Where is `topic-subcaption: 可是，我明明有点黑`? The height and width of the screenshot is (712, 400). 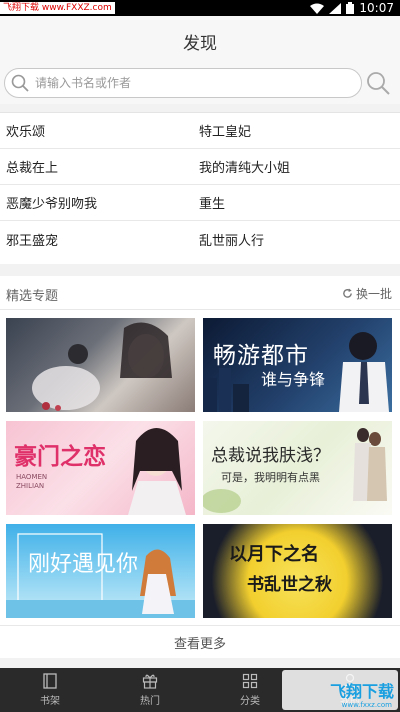 topic-subcaption: 可是，我明明有点黑 is located at coordinates (270, 477).